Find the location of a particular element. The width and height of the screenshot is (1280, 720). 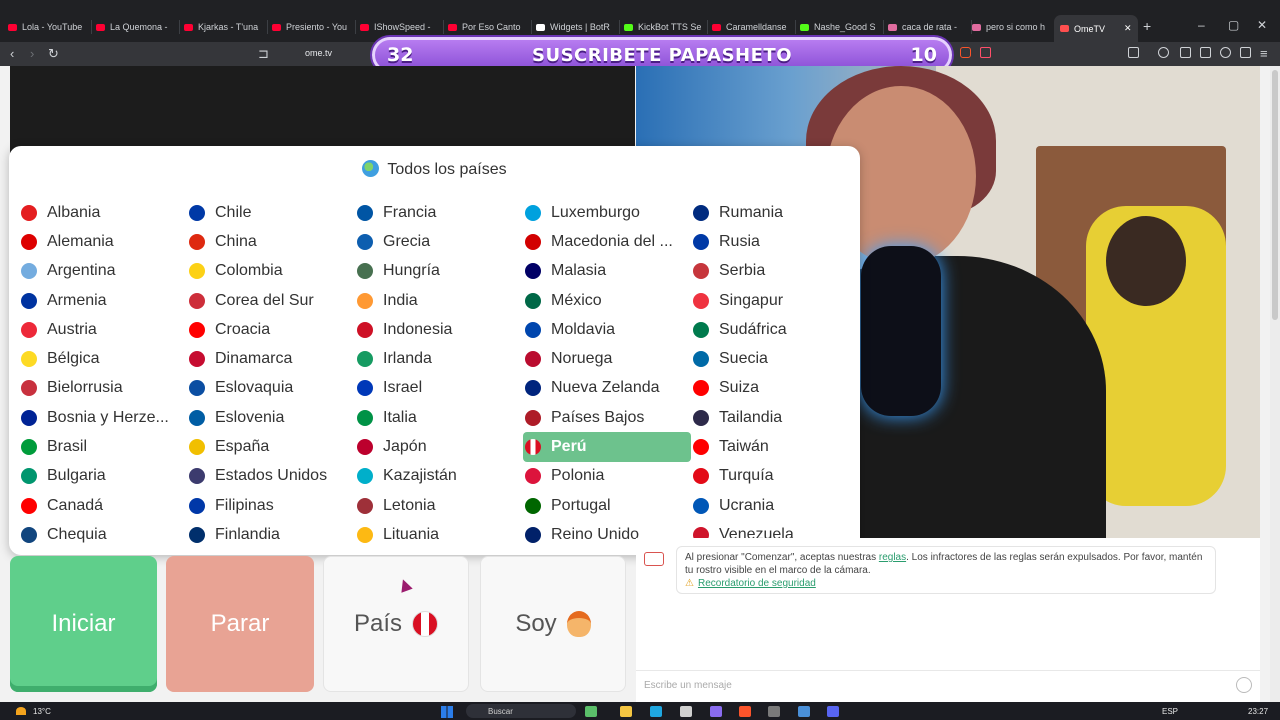

country-option: Moldavia is located at coordinates (607, 329).